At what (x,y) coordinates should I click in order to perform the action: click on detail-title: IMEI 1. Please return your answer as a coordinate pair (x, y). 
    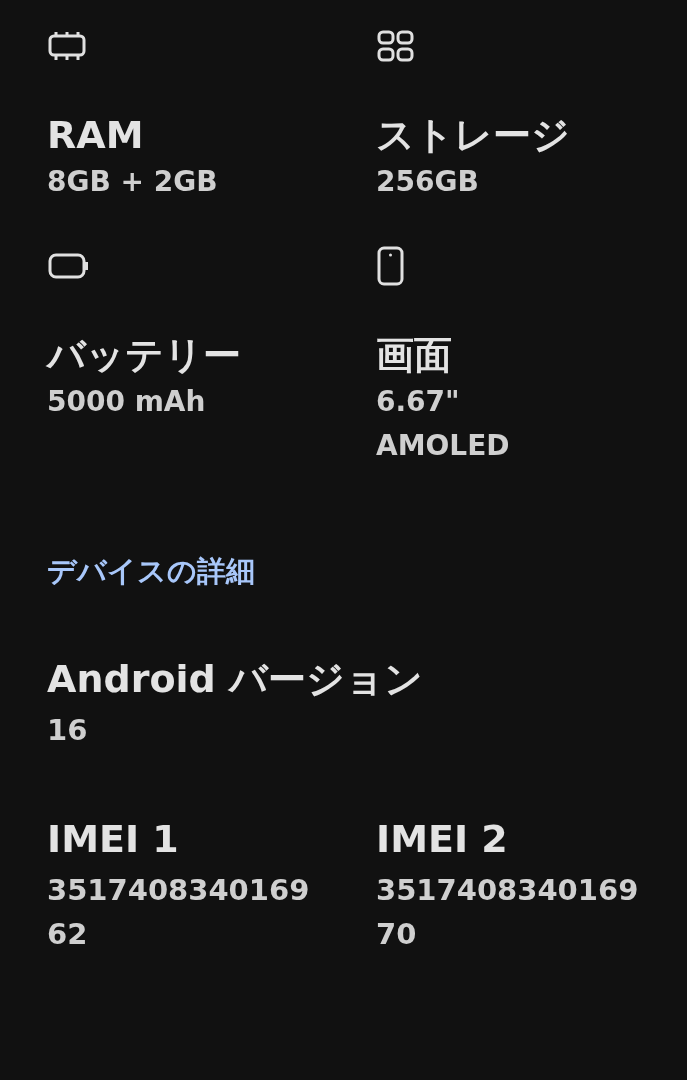
    Looking at the image, I should click on (113, 839).